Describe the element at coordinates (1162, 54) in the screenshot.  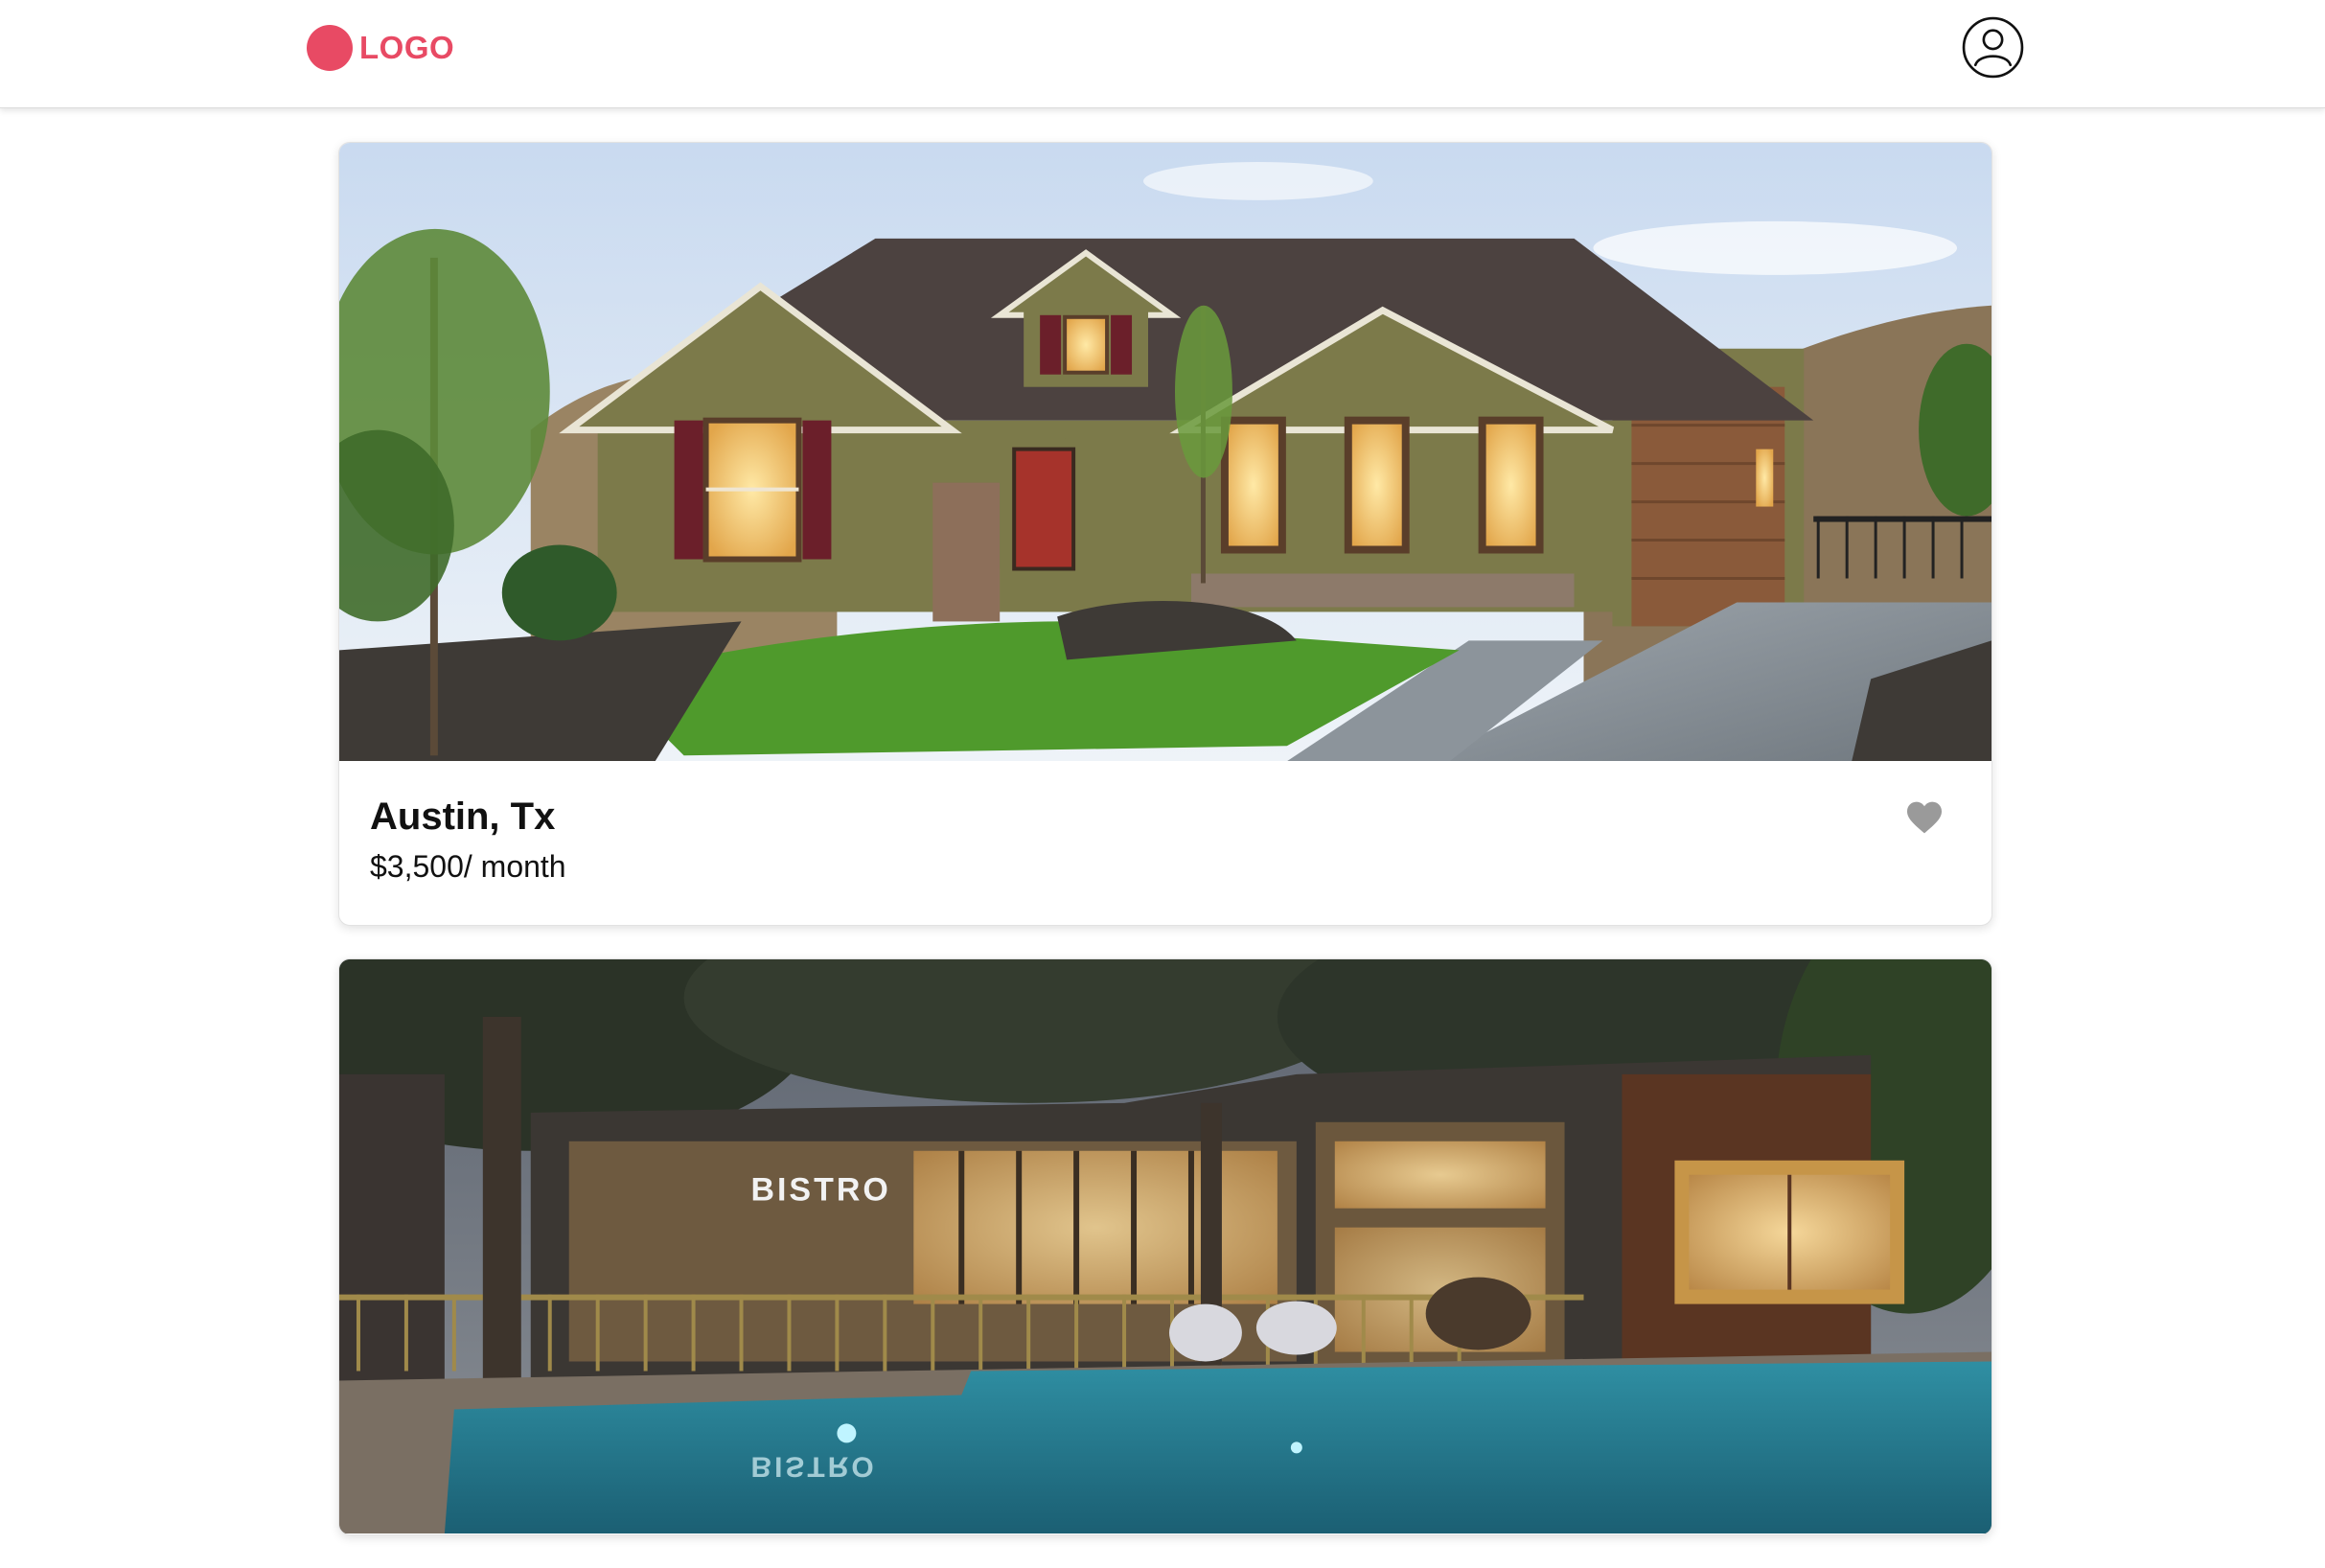
I see `top-nav-bar: LOGO` at that location.